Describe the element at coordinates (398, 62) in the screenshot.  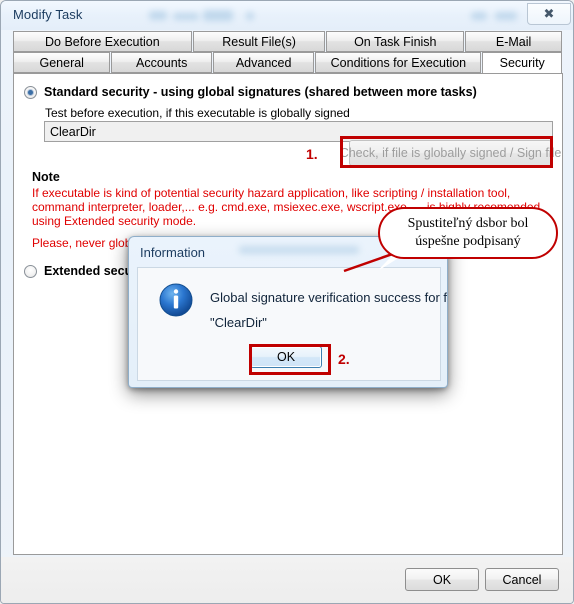
I see `tab-conditions-for-execution: Conditions for Execution` at that location.